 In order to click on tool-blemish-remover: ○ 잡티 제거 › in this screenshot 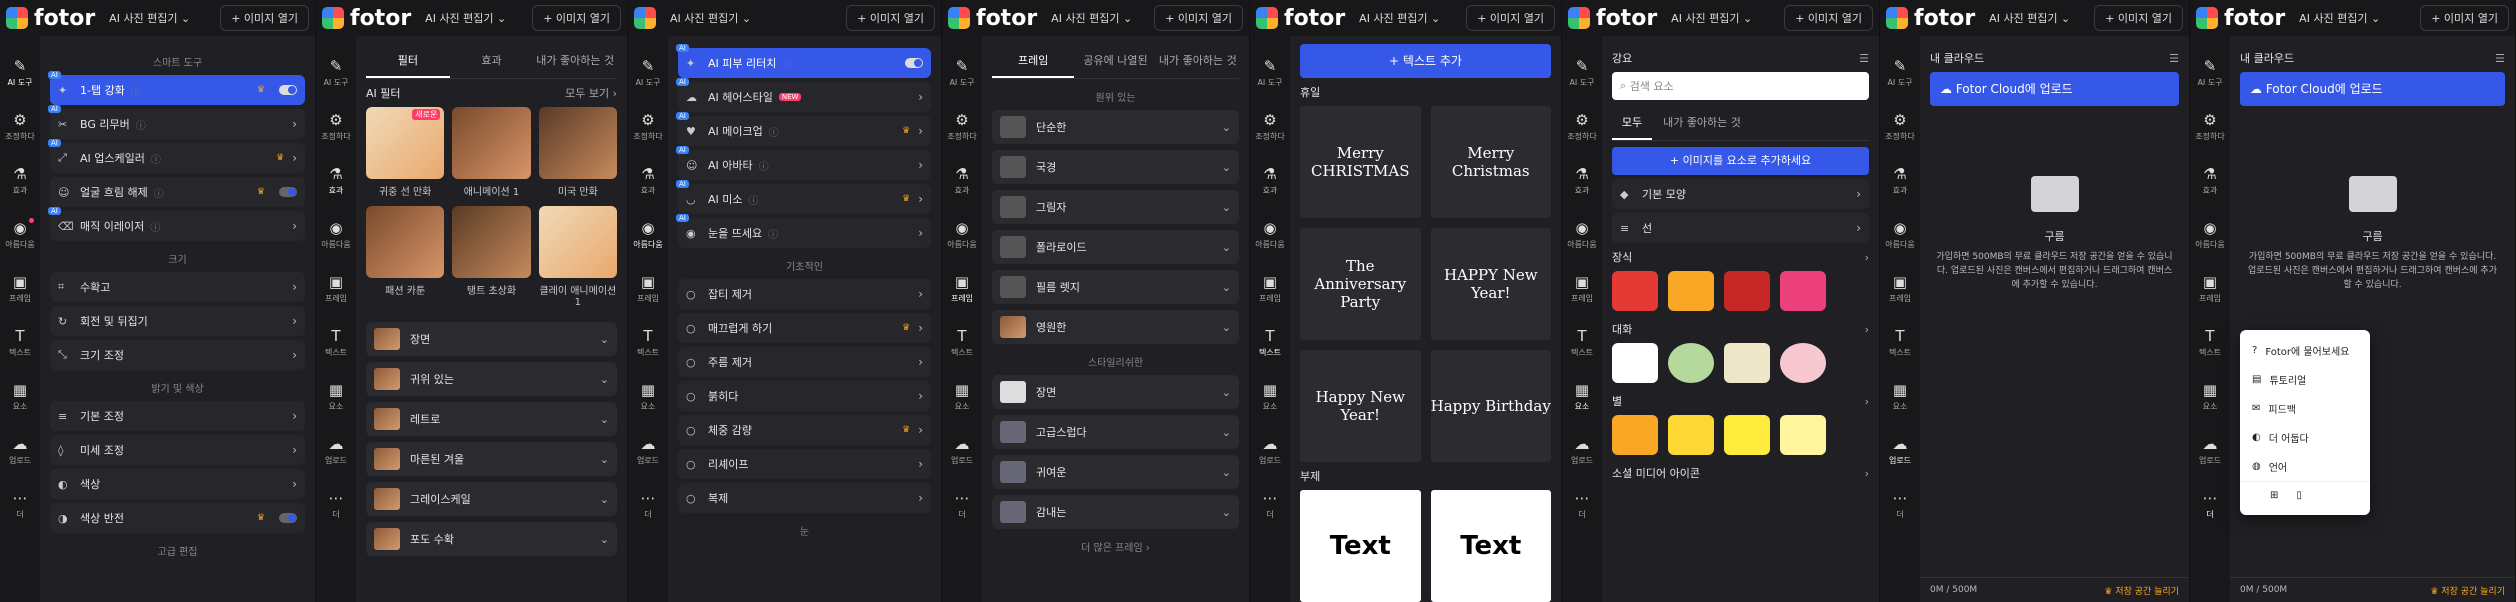, I will do `click(804, 294)`.